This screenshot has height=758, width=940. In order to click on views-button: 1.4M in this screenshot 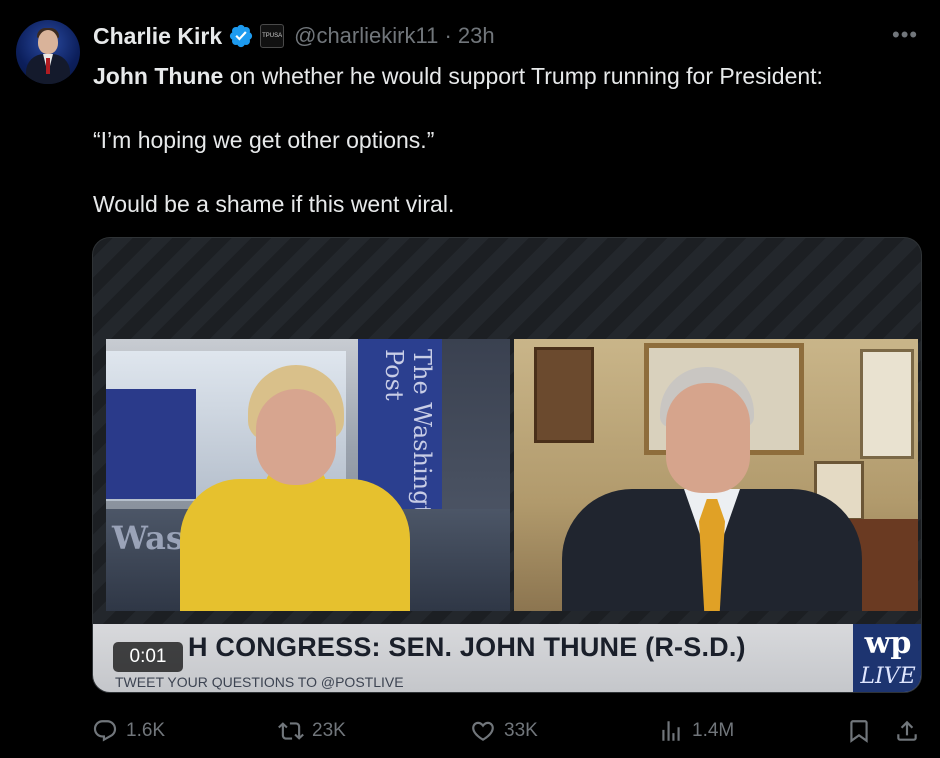, I will do `click(696, 731)`.